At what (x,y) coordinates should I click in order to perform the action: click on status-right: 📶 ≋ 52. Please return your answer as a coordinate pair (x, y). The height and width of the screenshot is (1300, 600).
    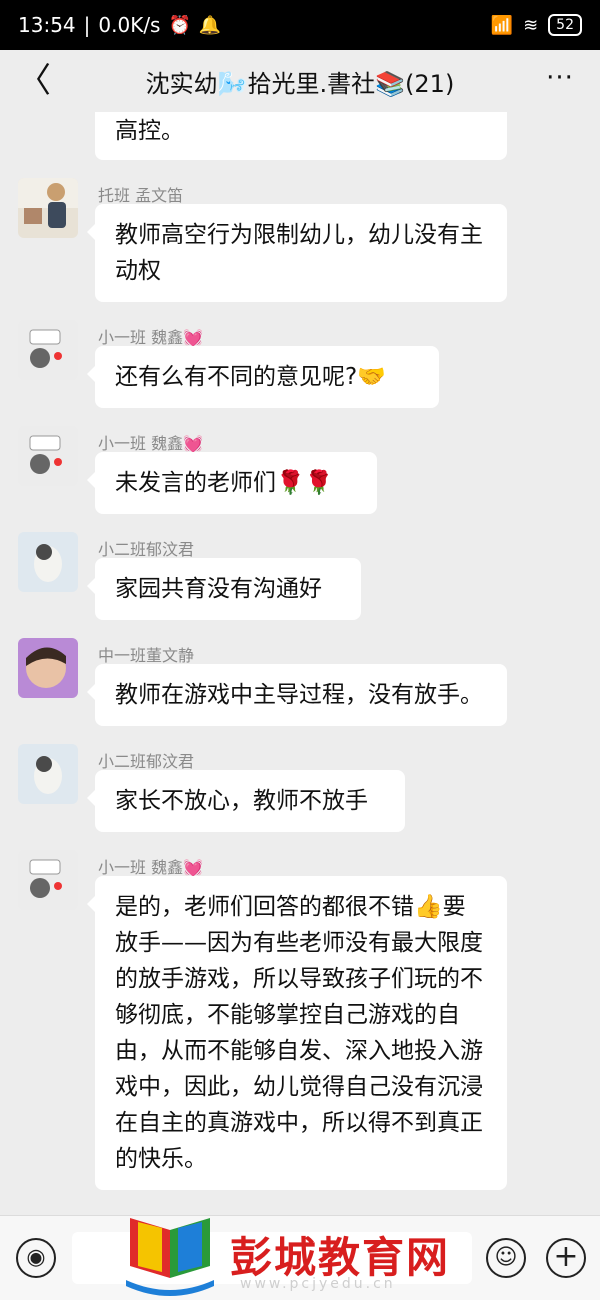
    Looking at the image, I should click on (536, 25).